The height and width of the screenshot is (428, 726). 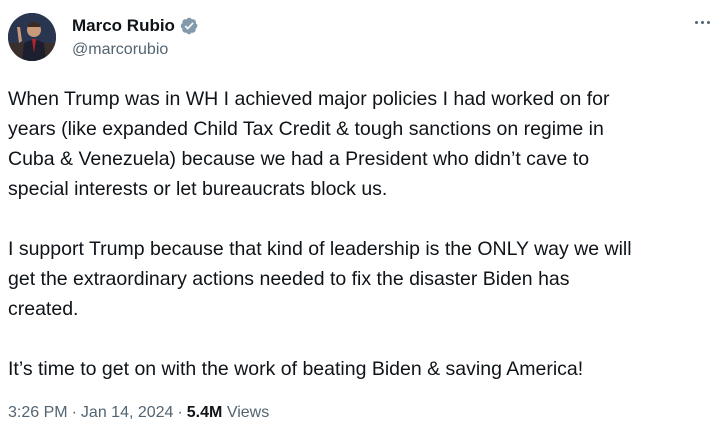 I want to click on more-horizontal-icon, so click(x=702, y=22).